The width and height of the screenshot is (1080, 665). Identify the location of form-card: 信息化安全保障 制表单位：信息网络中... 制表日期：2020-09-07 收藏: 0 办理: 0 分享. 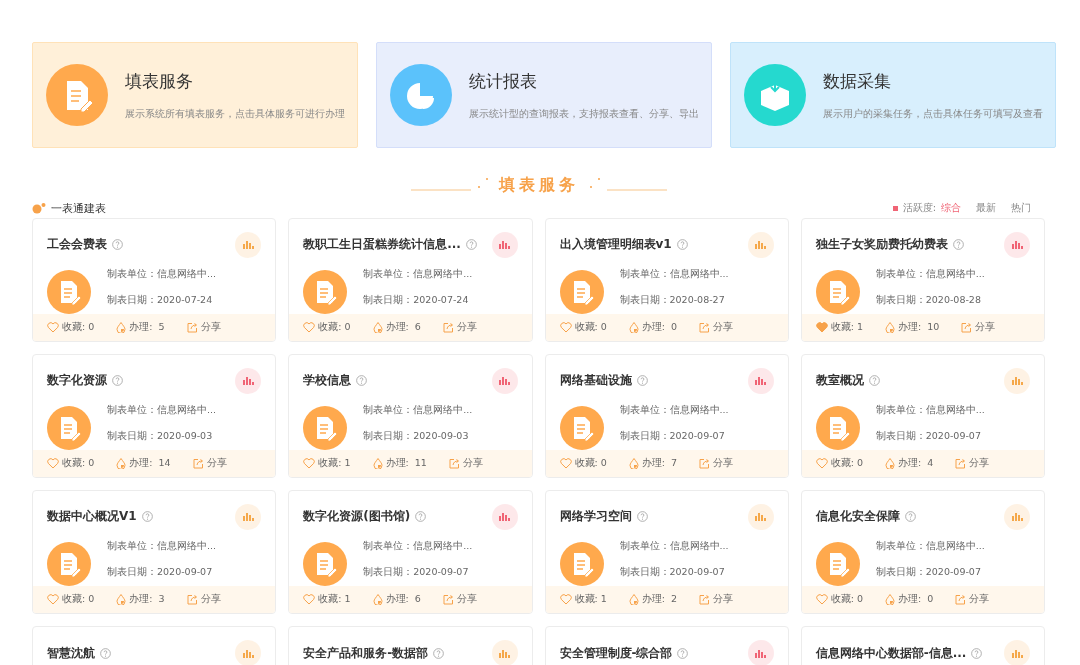
(922, 552).